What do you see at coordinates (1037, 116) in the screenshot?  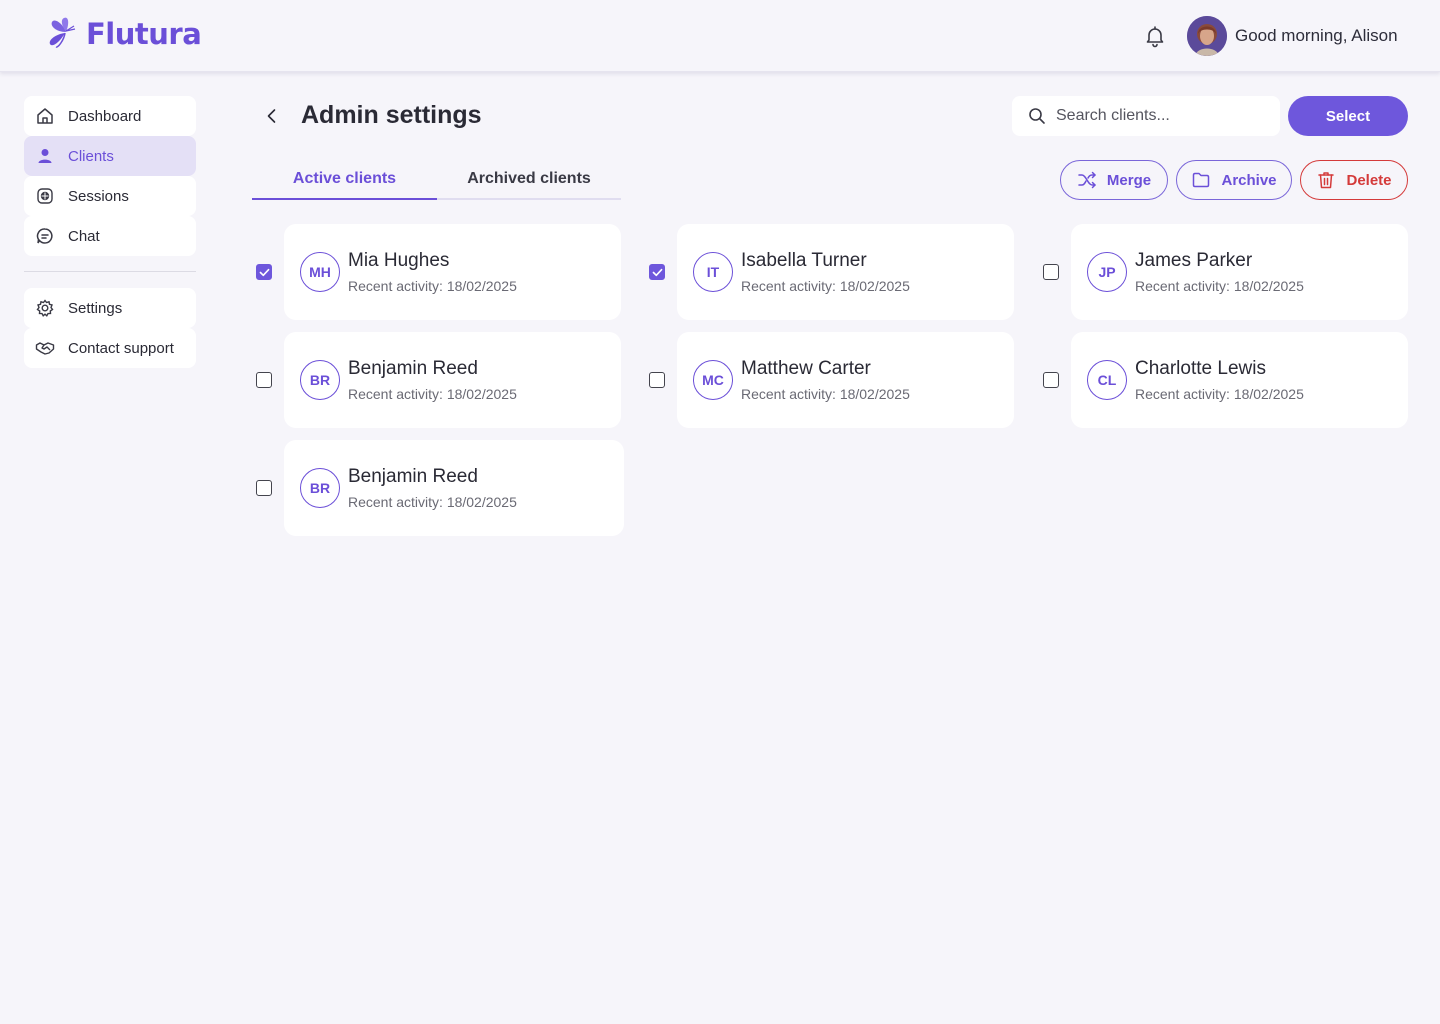 I see `search-icon` at bounding box center [1037, 116].